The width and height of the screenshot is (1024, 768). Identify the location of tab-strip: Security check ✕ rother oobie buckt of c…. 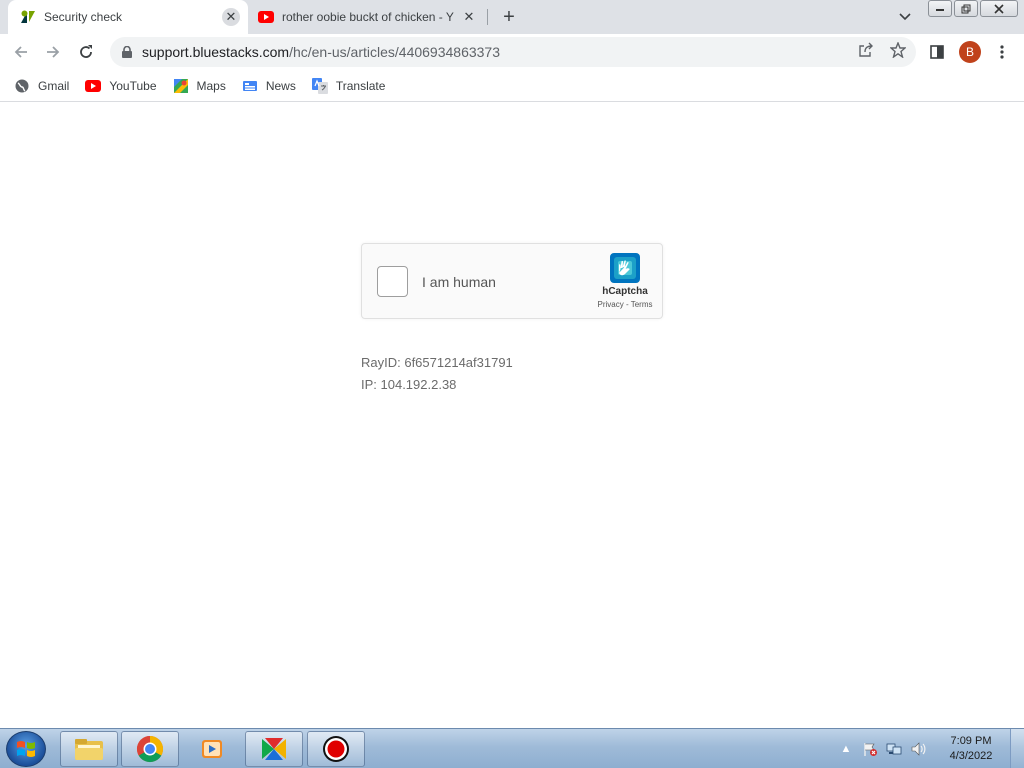
(512, 17).